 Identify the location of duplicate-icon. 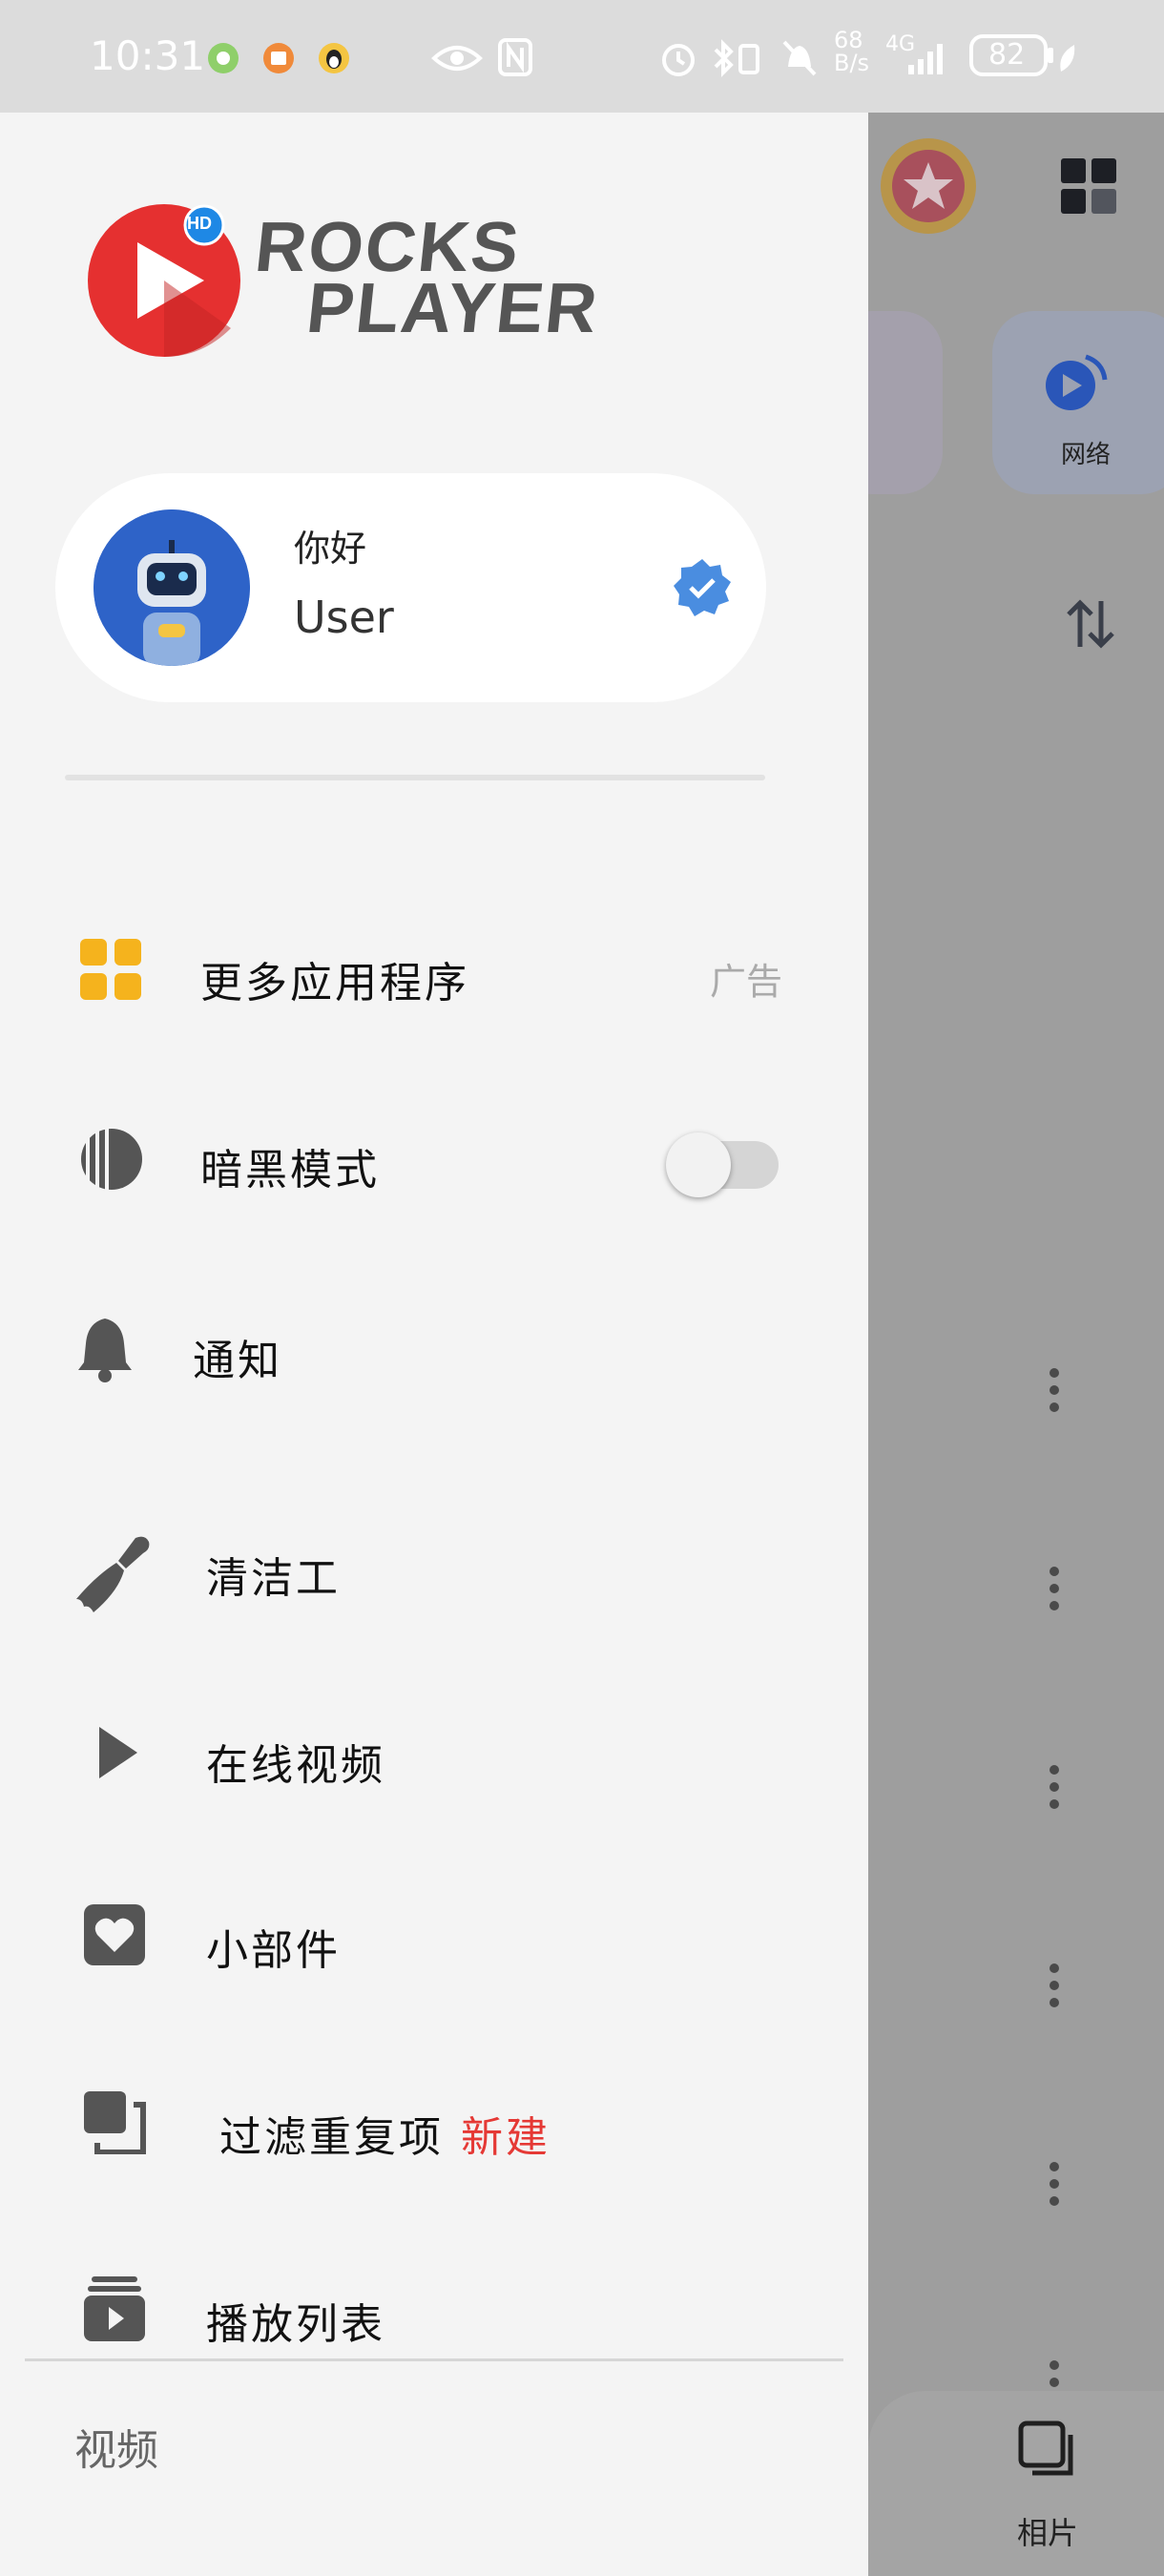
(122, 2129).